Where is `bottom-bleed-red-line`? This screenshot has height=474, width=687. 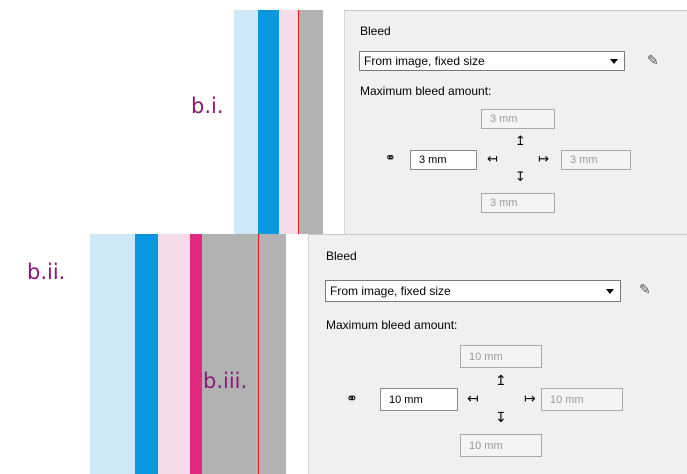
bottom-bleed-red-line is located at coordinates (258, 354).